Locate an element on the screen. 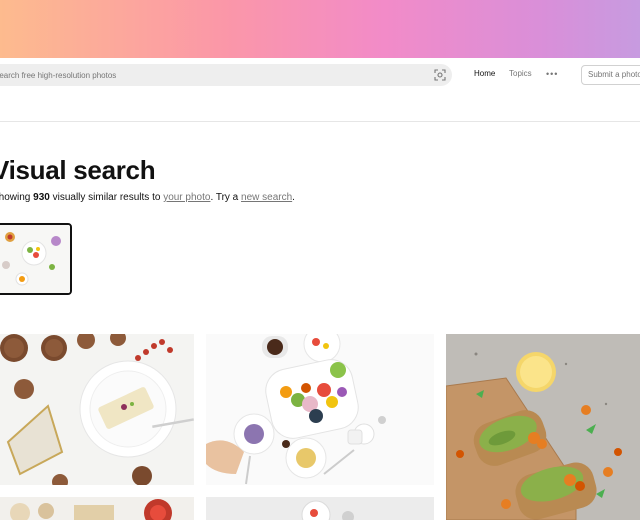 The image size is (640, 520). result-count: 930 is located at coordinates (41, 197).